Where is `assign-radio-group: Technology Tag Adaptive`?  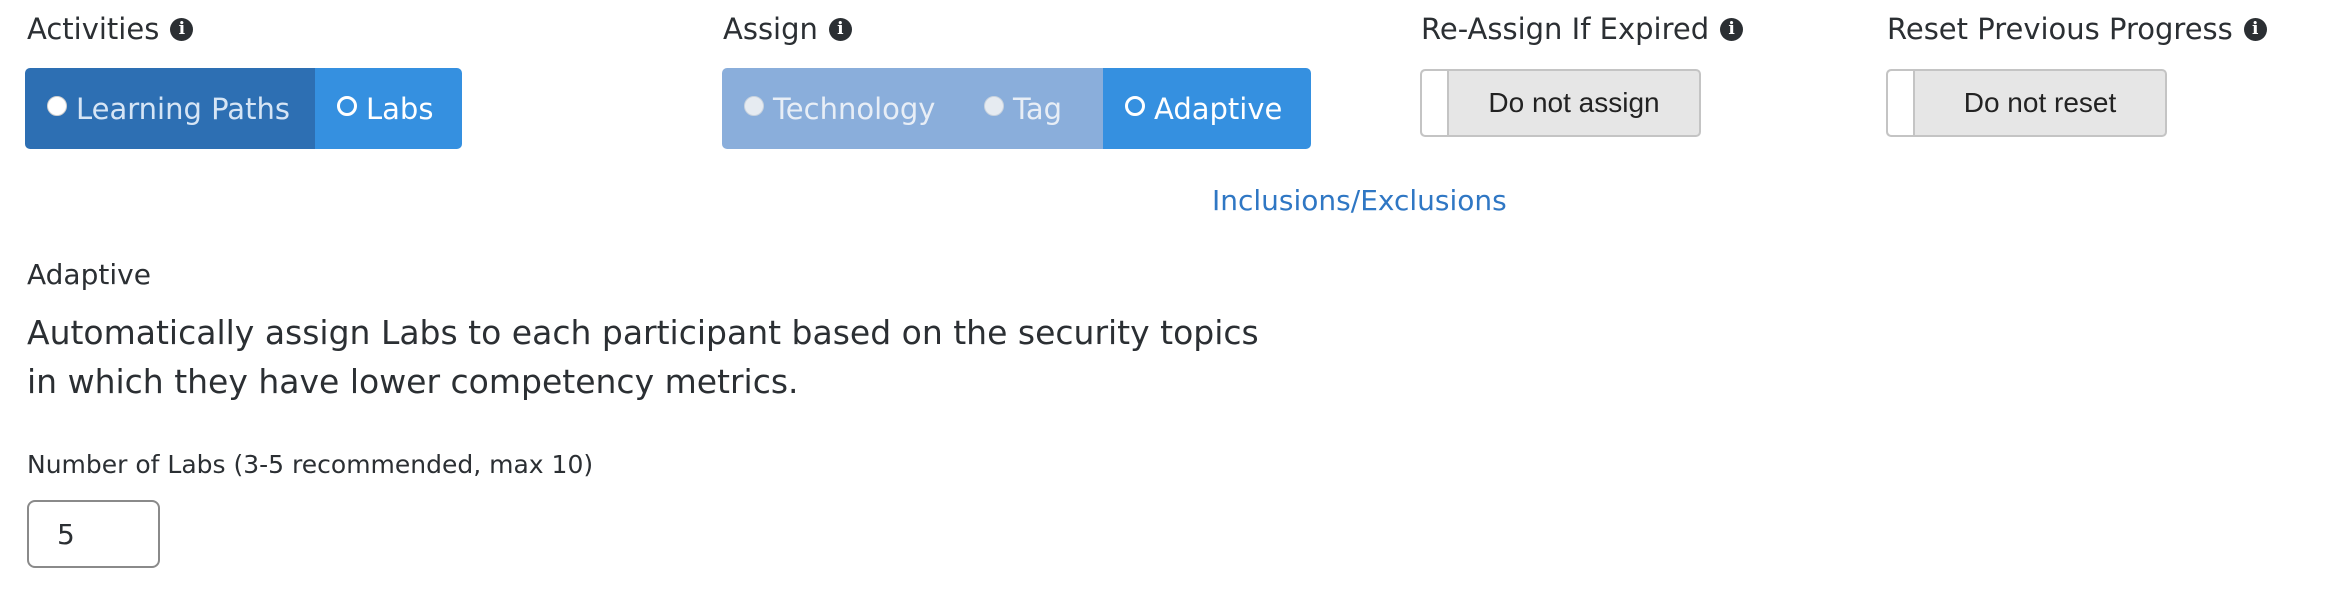 assign-radio-group: Technology Tag Adaptive is located at coordinates (1016, 108).